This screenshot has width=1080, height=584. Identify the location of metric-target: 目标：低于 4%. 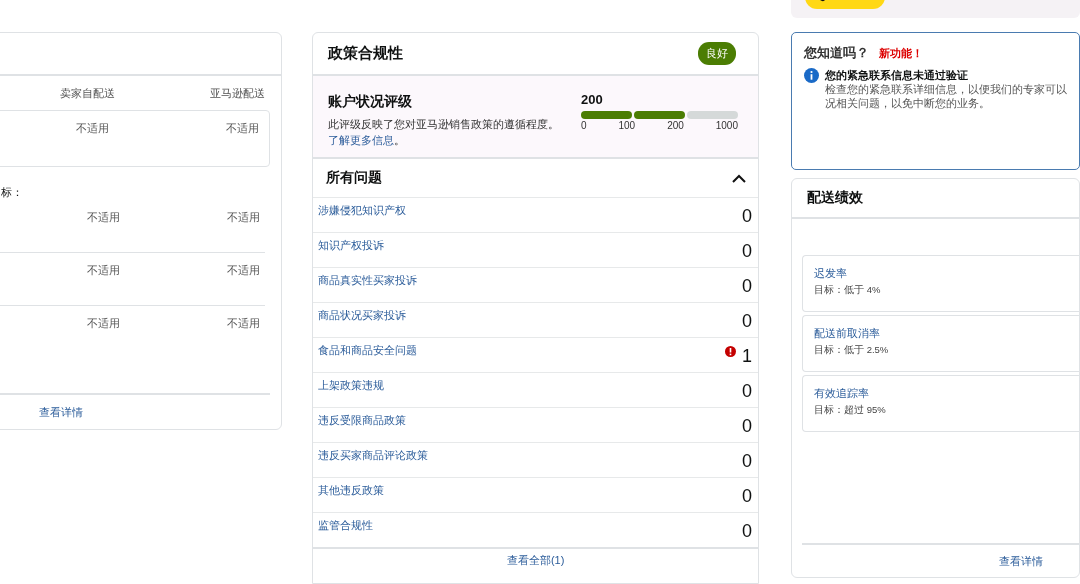
(848, 290).